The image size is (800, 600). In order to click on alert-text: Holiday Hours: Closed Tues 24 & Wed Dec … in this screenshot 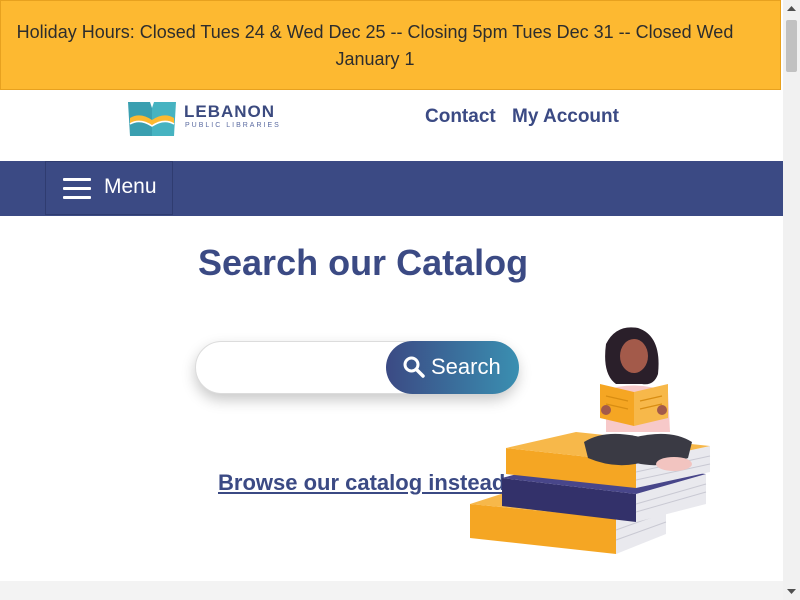, I will do `click(375, 45)`.